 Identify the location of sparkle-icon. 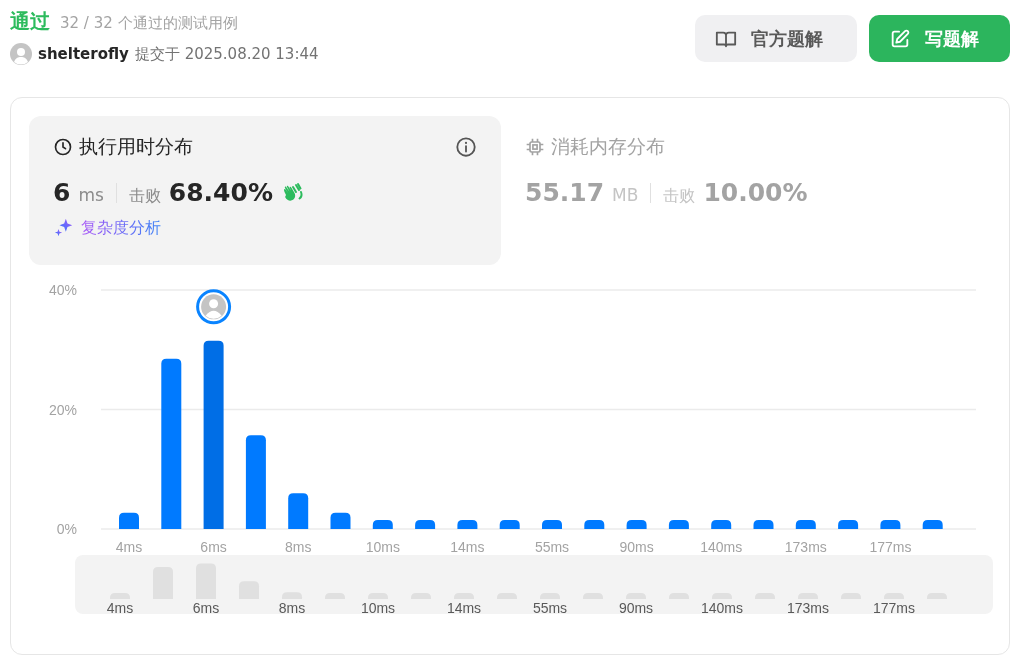
(64, 228).